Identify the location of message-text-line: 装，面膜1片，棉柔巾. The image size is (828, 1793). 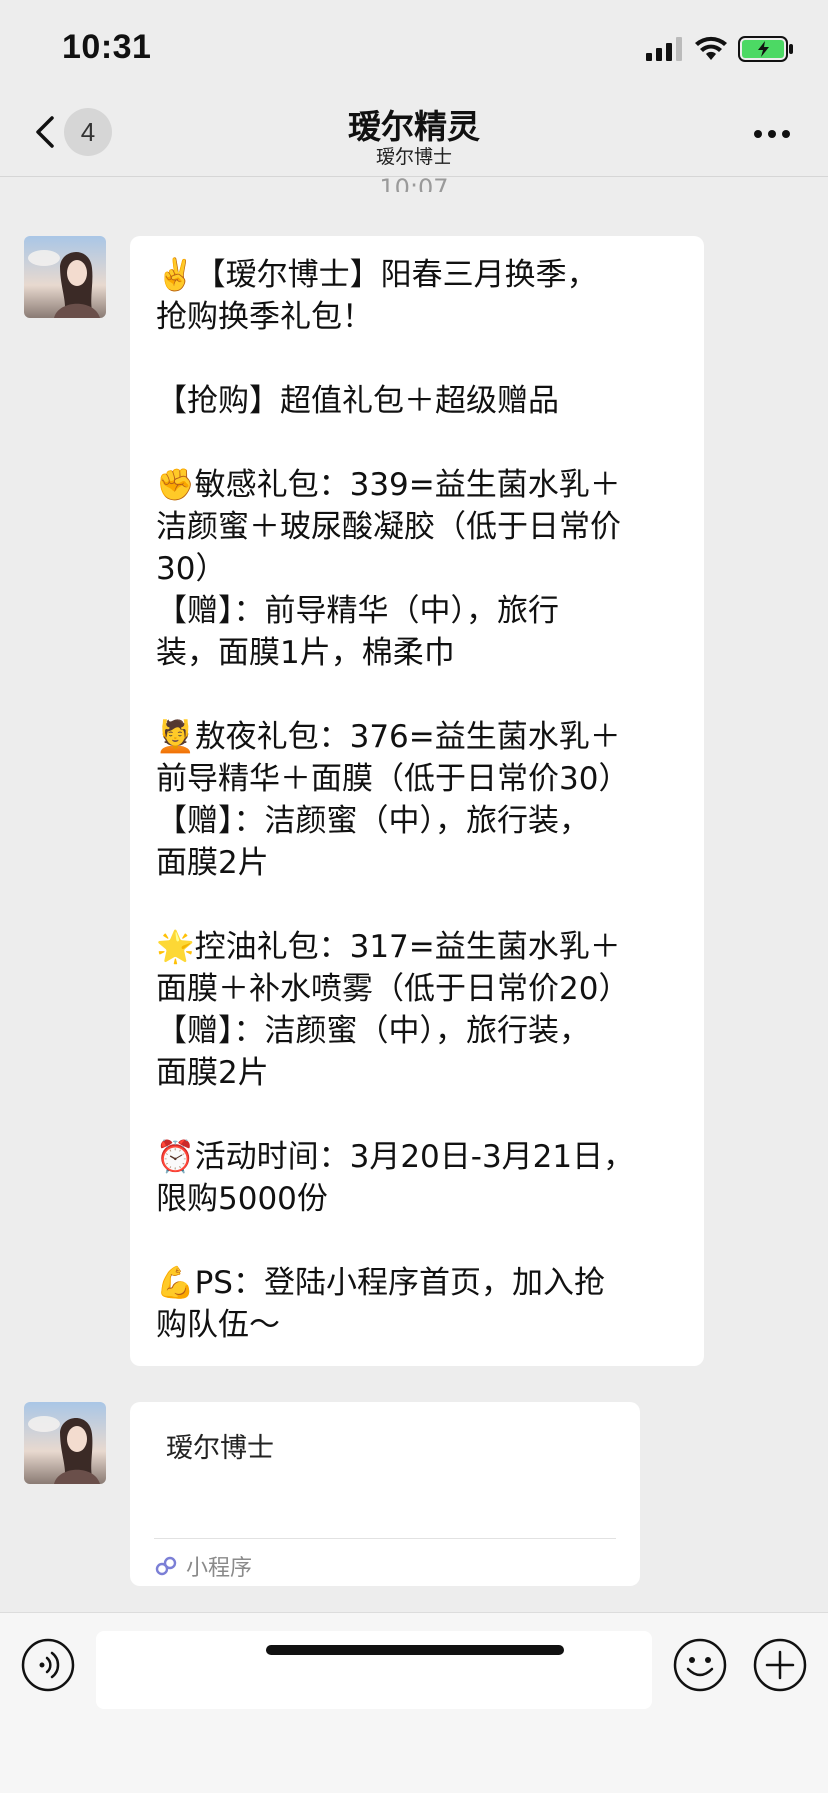
(305, 653).